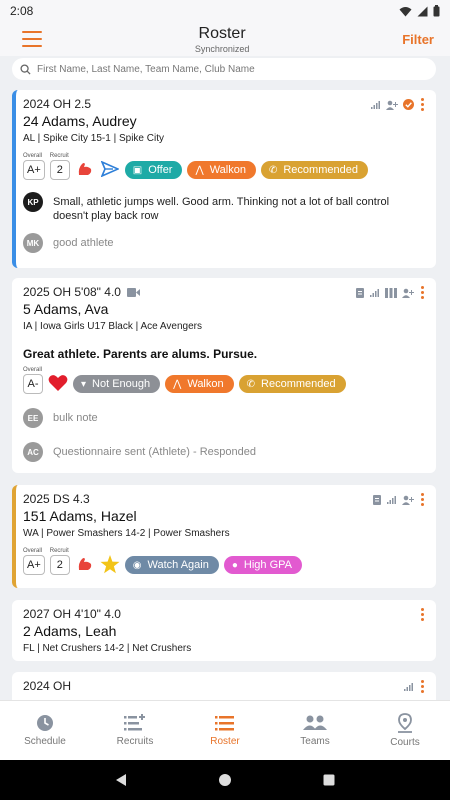 The height and width of the screenshot is (800, 450). What do you see at coordinates (418, 39) in the screenshot?
I see `filter-button: Filter` at bounding box center [418, 39].